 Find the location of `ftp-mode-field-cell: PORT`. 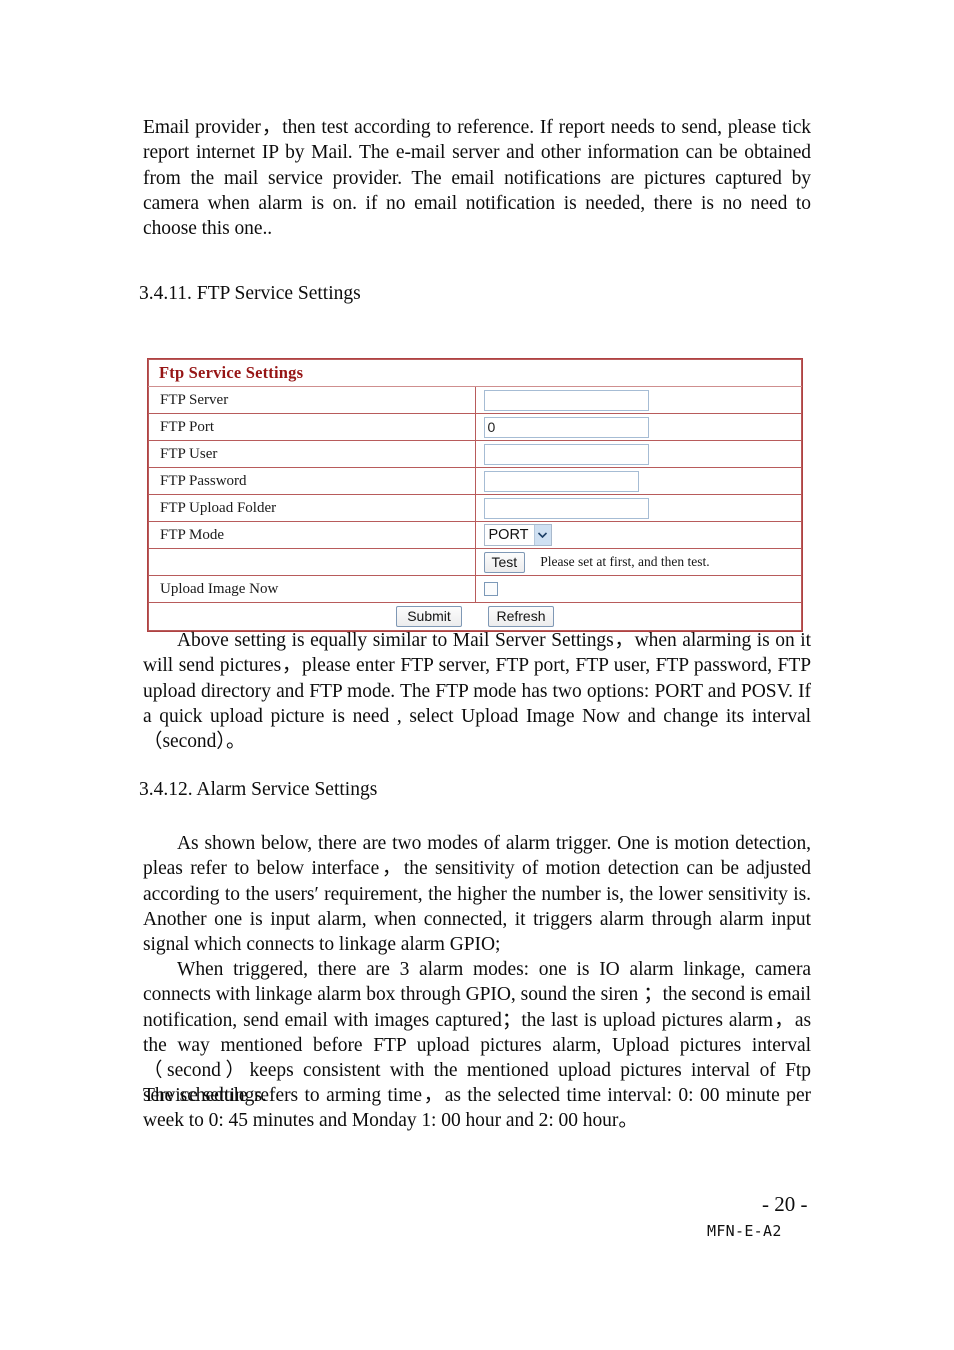

ftp-mode-field-cell: PORT is located at coordinates (638, 535).